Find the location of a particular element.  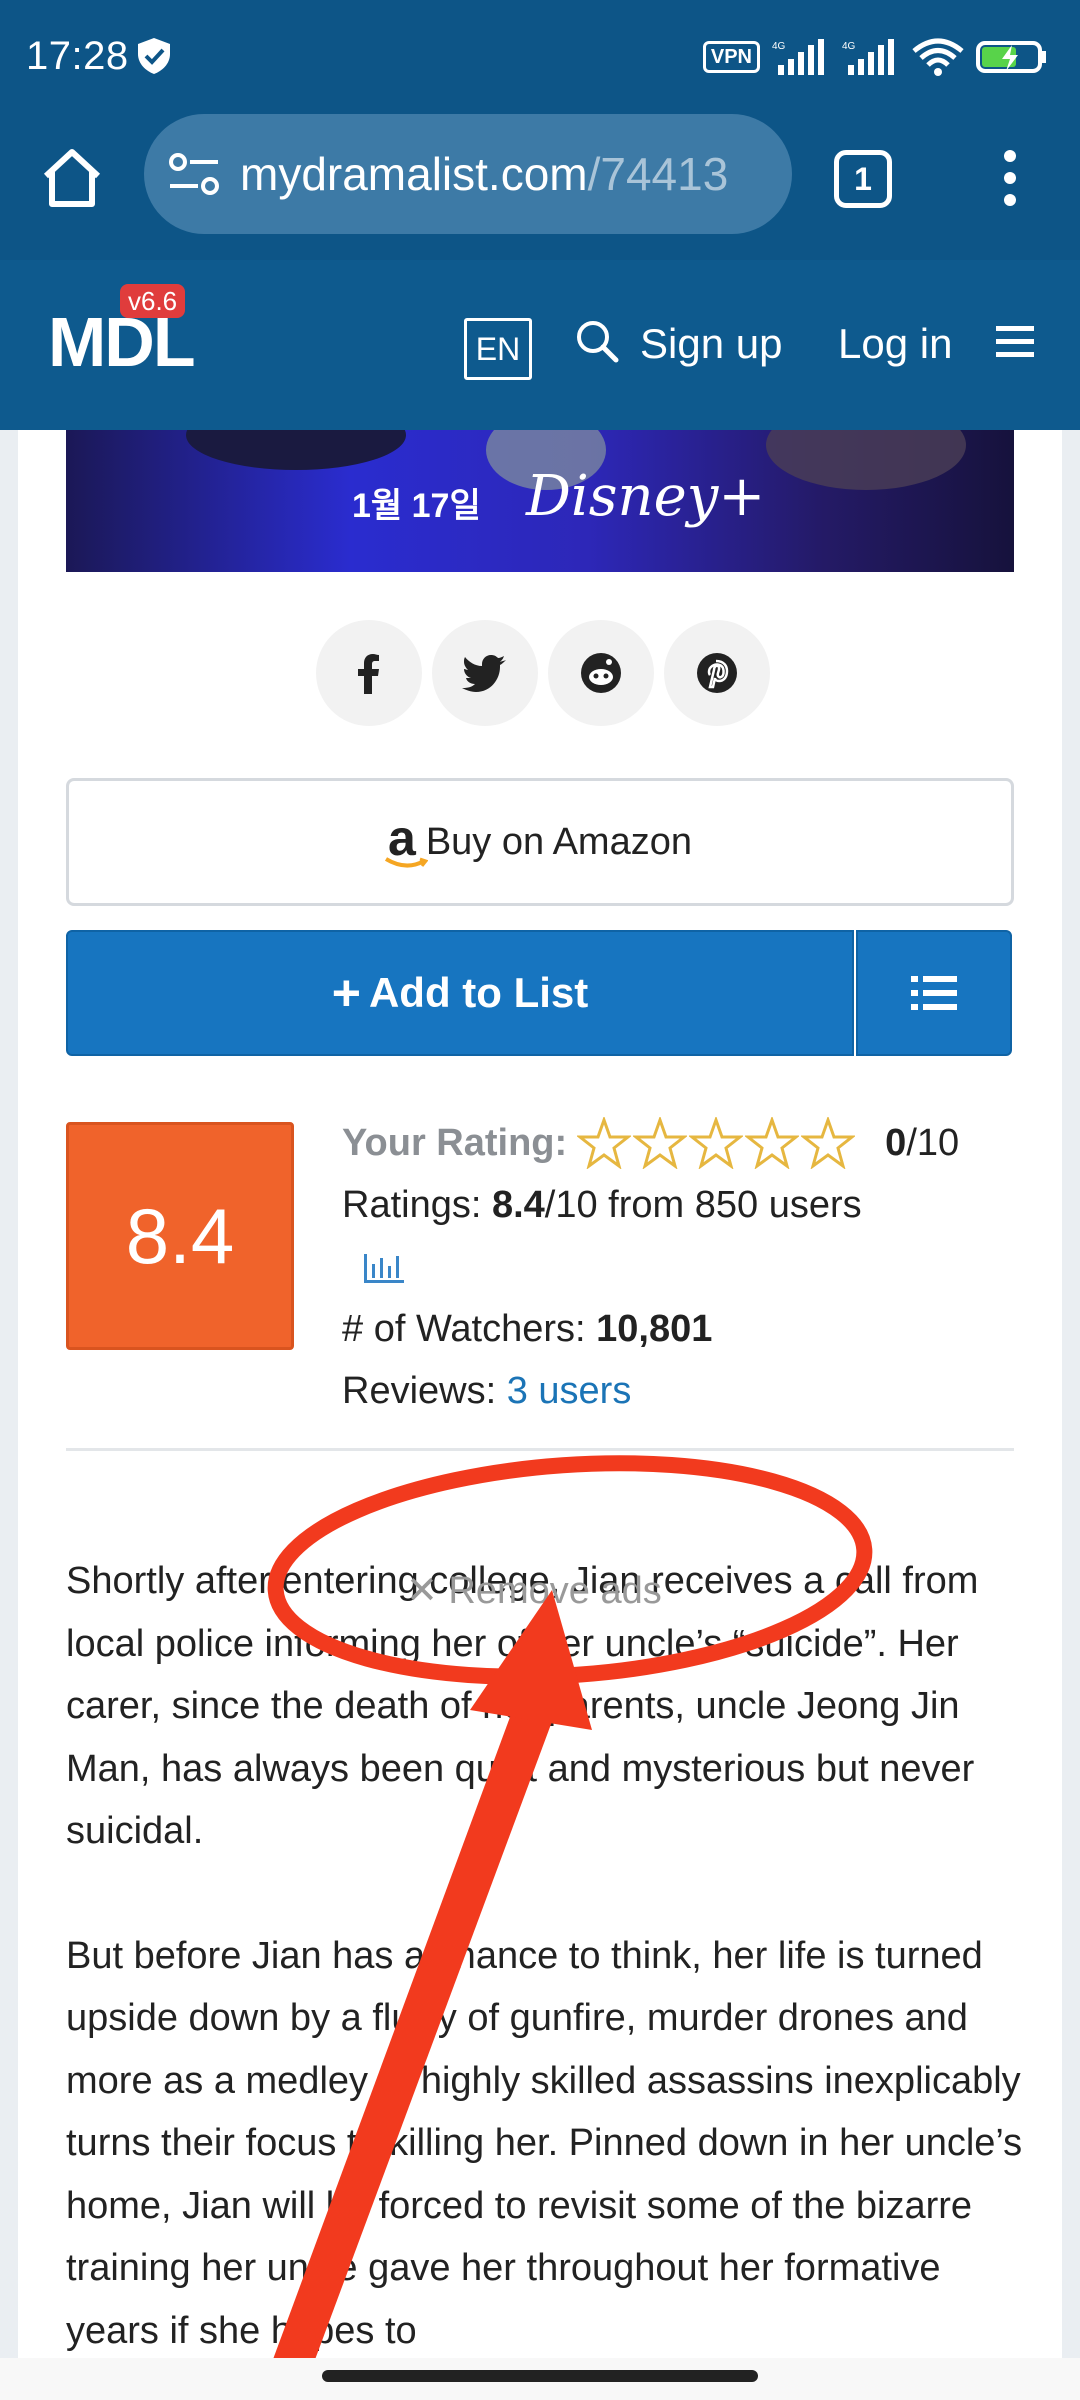

banner-shadow is located at coordinates (296, 450).